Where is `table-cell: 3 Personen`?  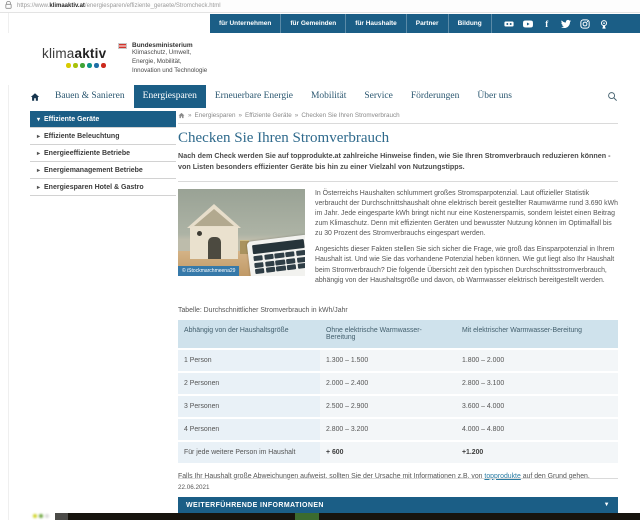
table-cell: 3 Personen is located at coordinates (249, 406).